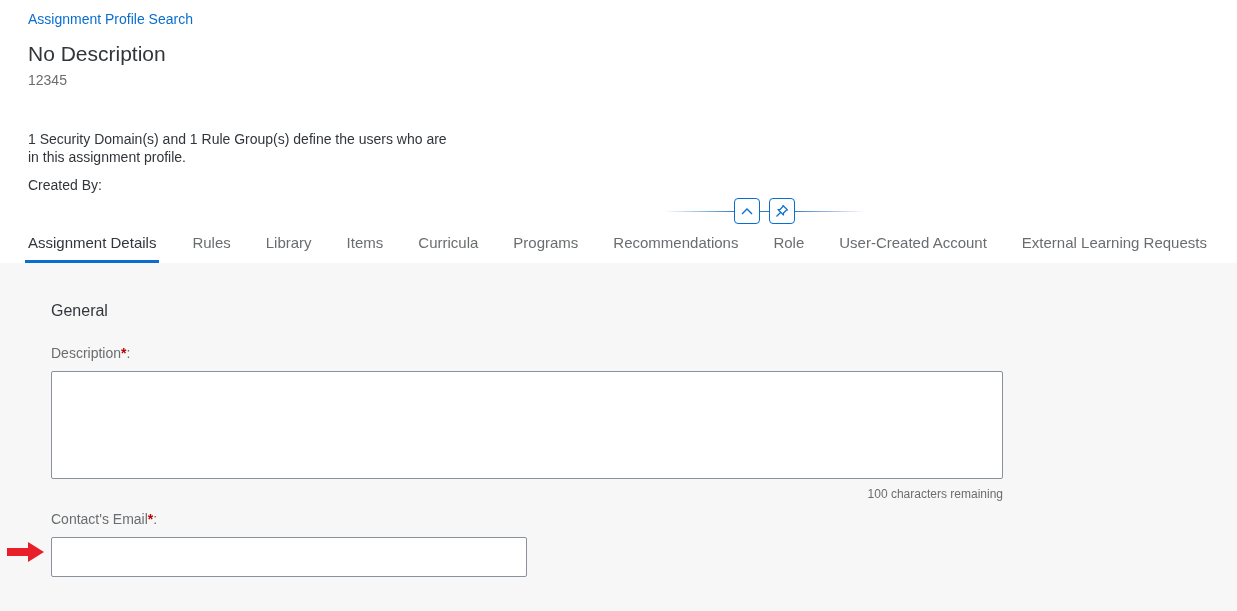  What do you see at coordinates (913, 243) in the screenshot?
I see `tab: User-Created Account` at bounding box center [913, 243].